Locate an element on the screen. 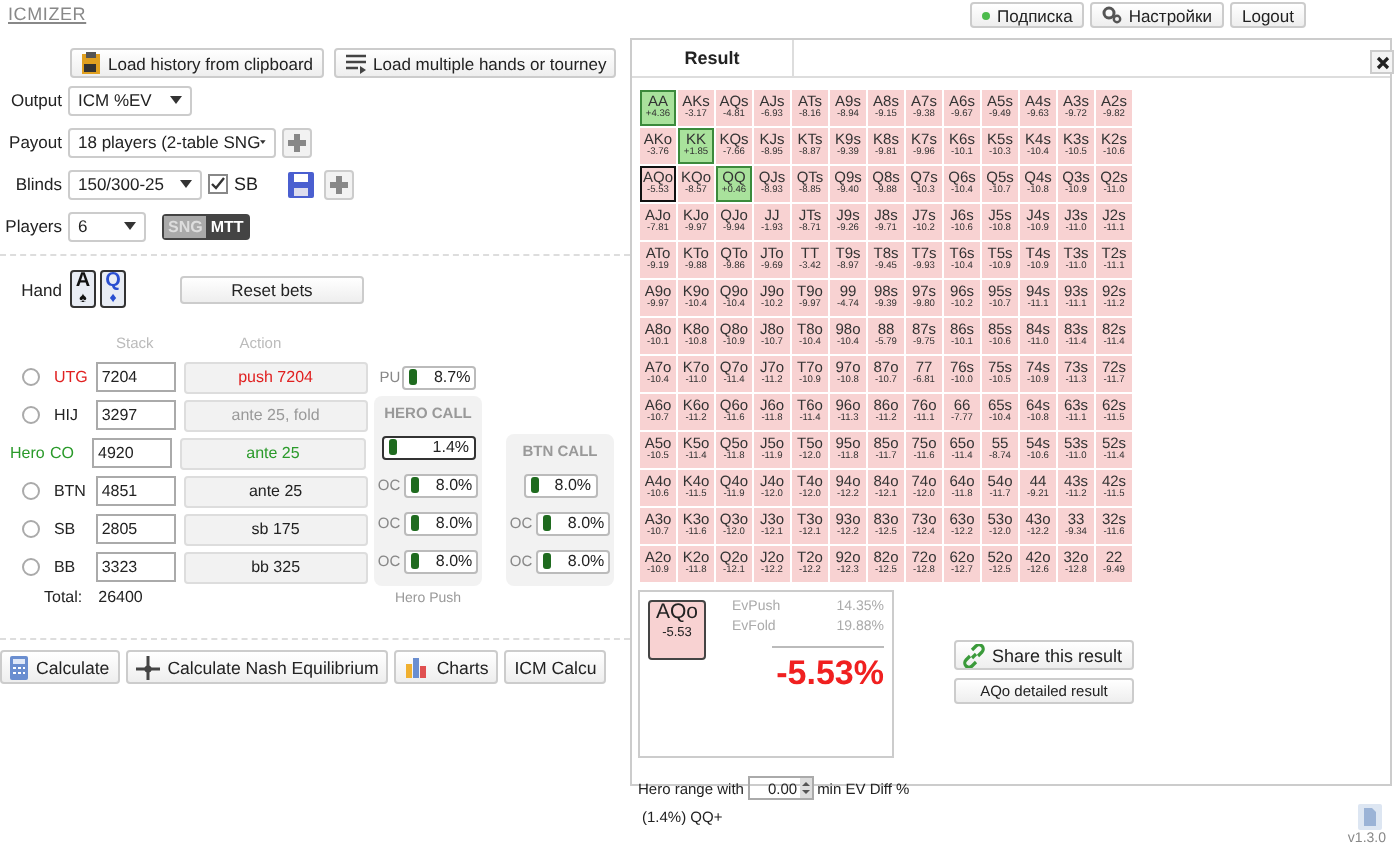  stack-input: 3323 is located at coordinates (135, 567).